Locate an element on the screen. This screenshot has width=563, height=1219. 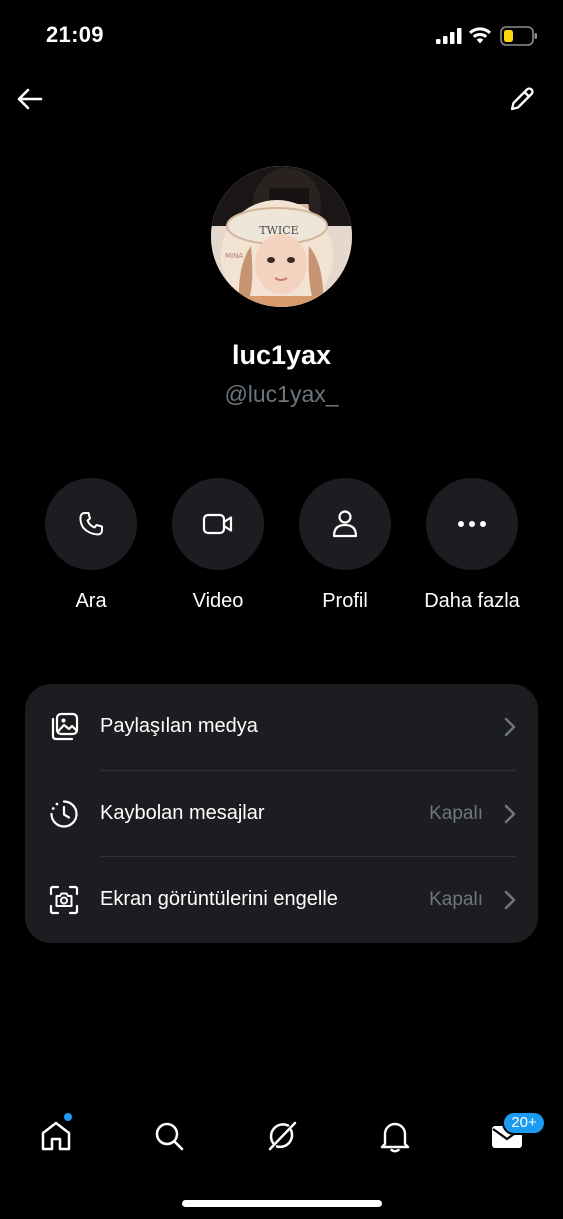
phone-icon is located at coordinates (91, 524).